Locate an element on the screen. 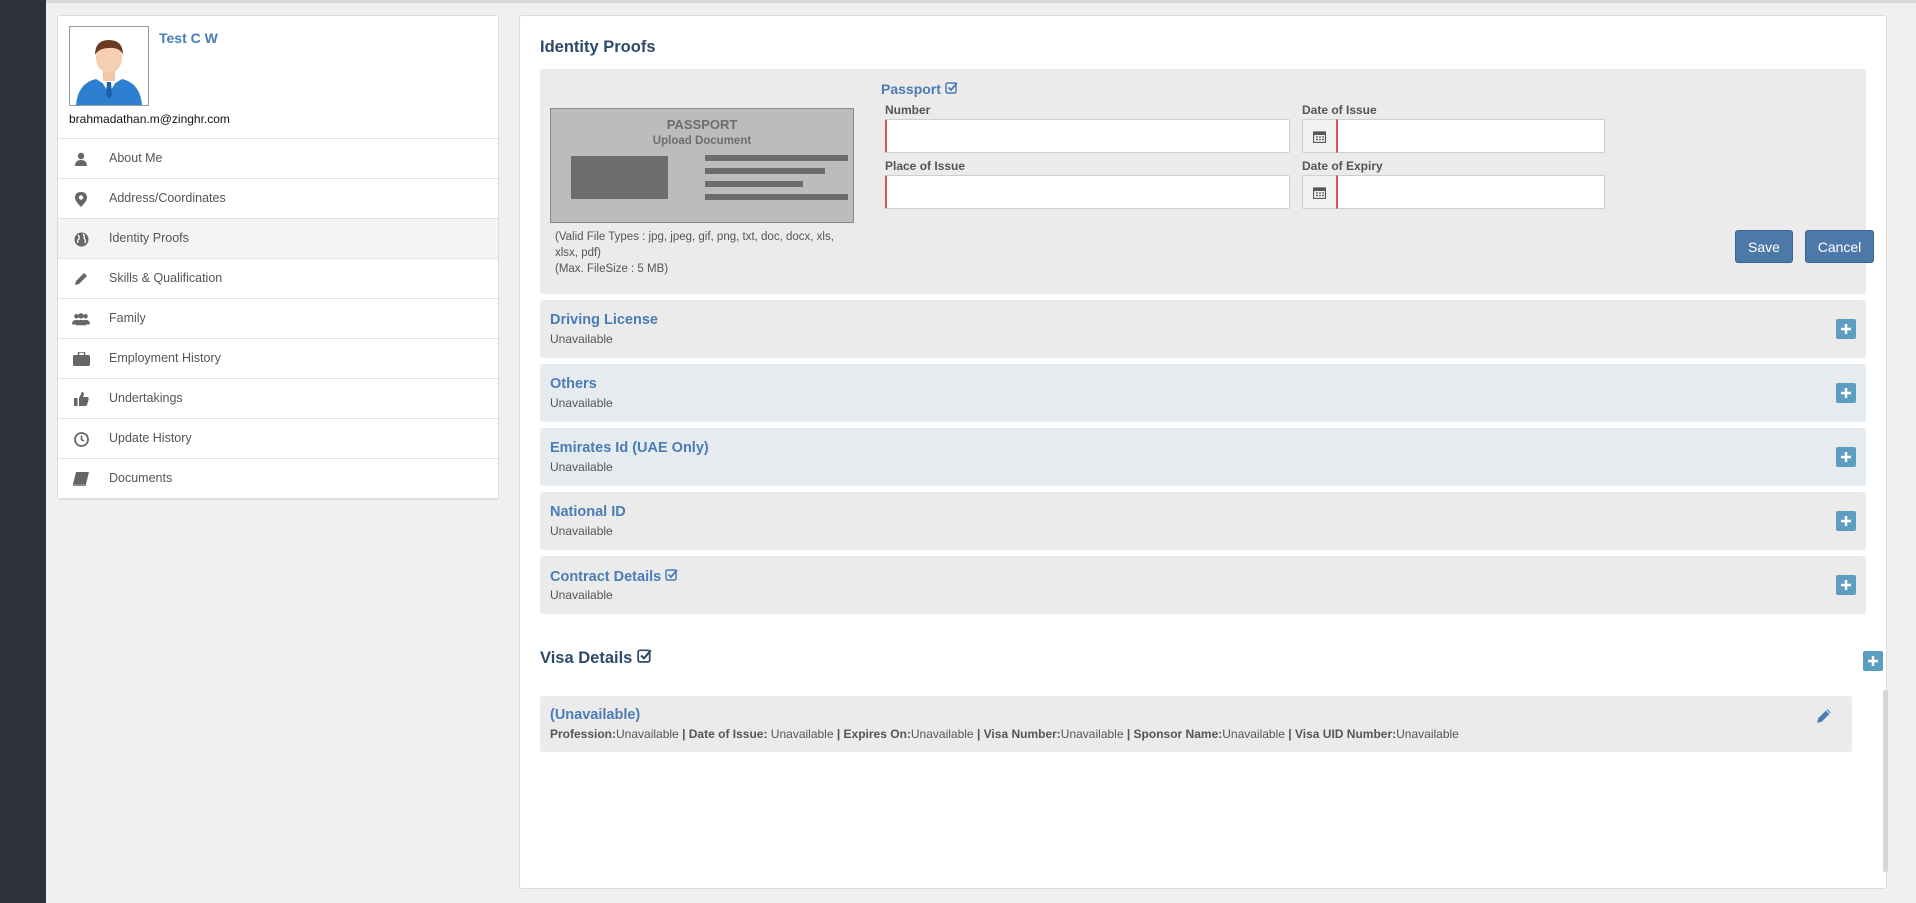  menu-label: About Me is located at coordinates (136, 158).